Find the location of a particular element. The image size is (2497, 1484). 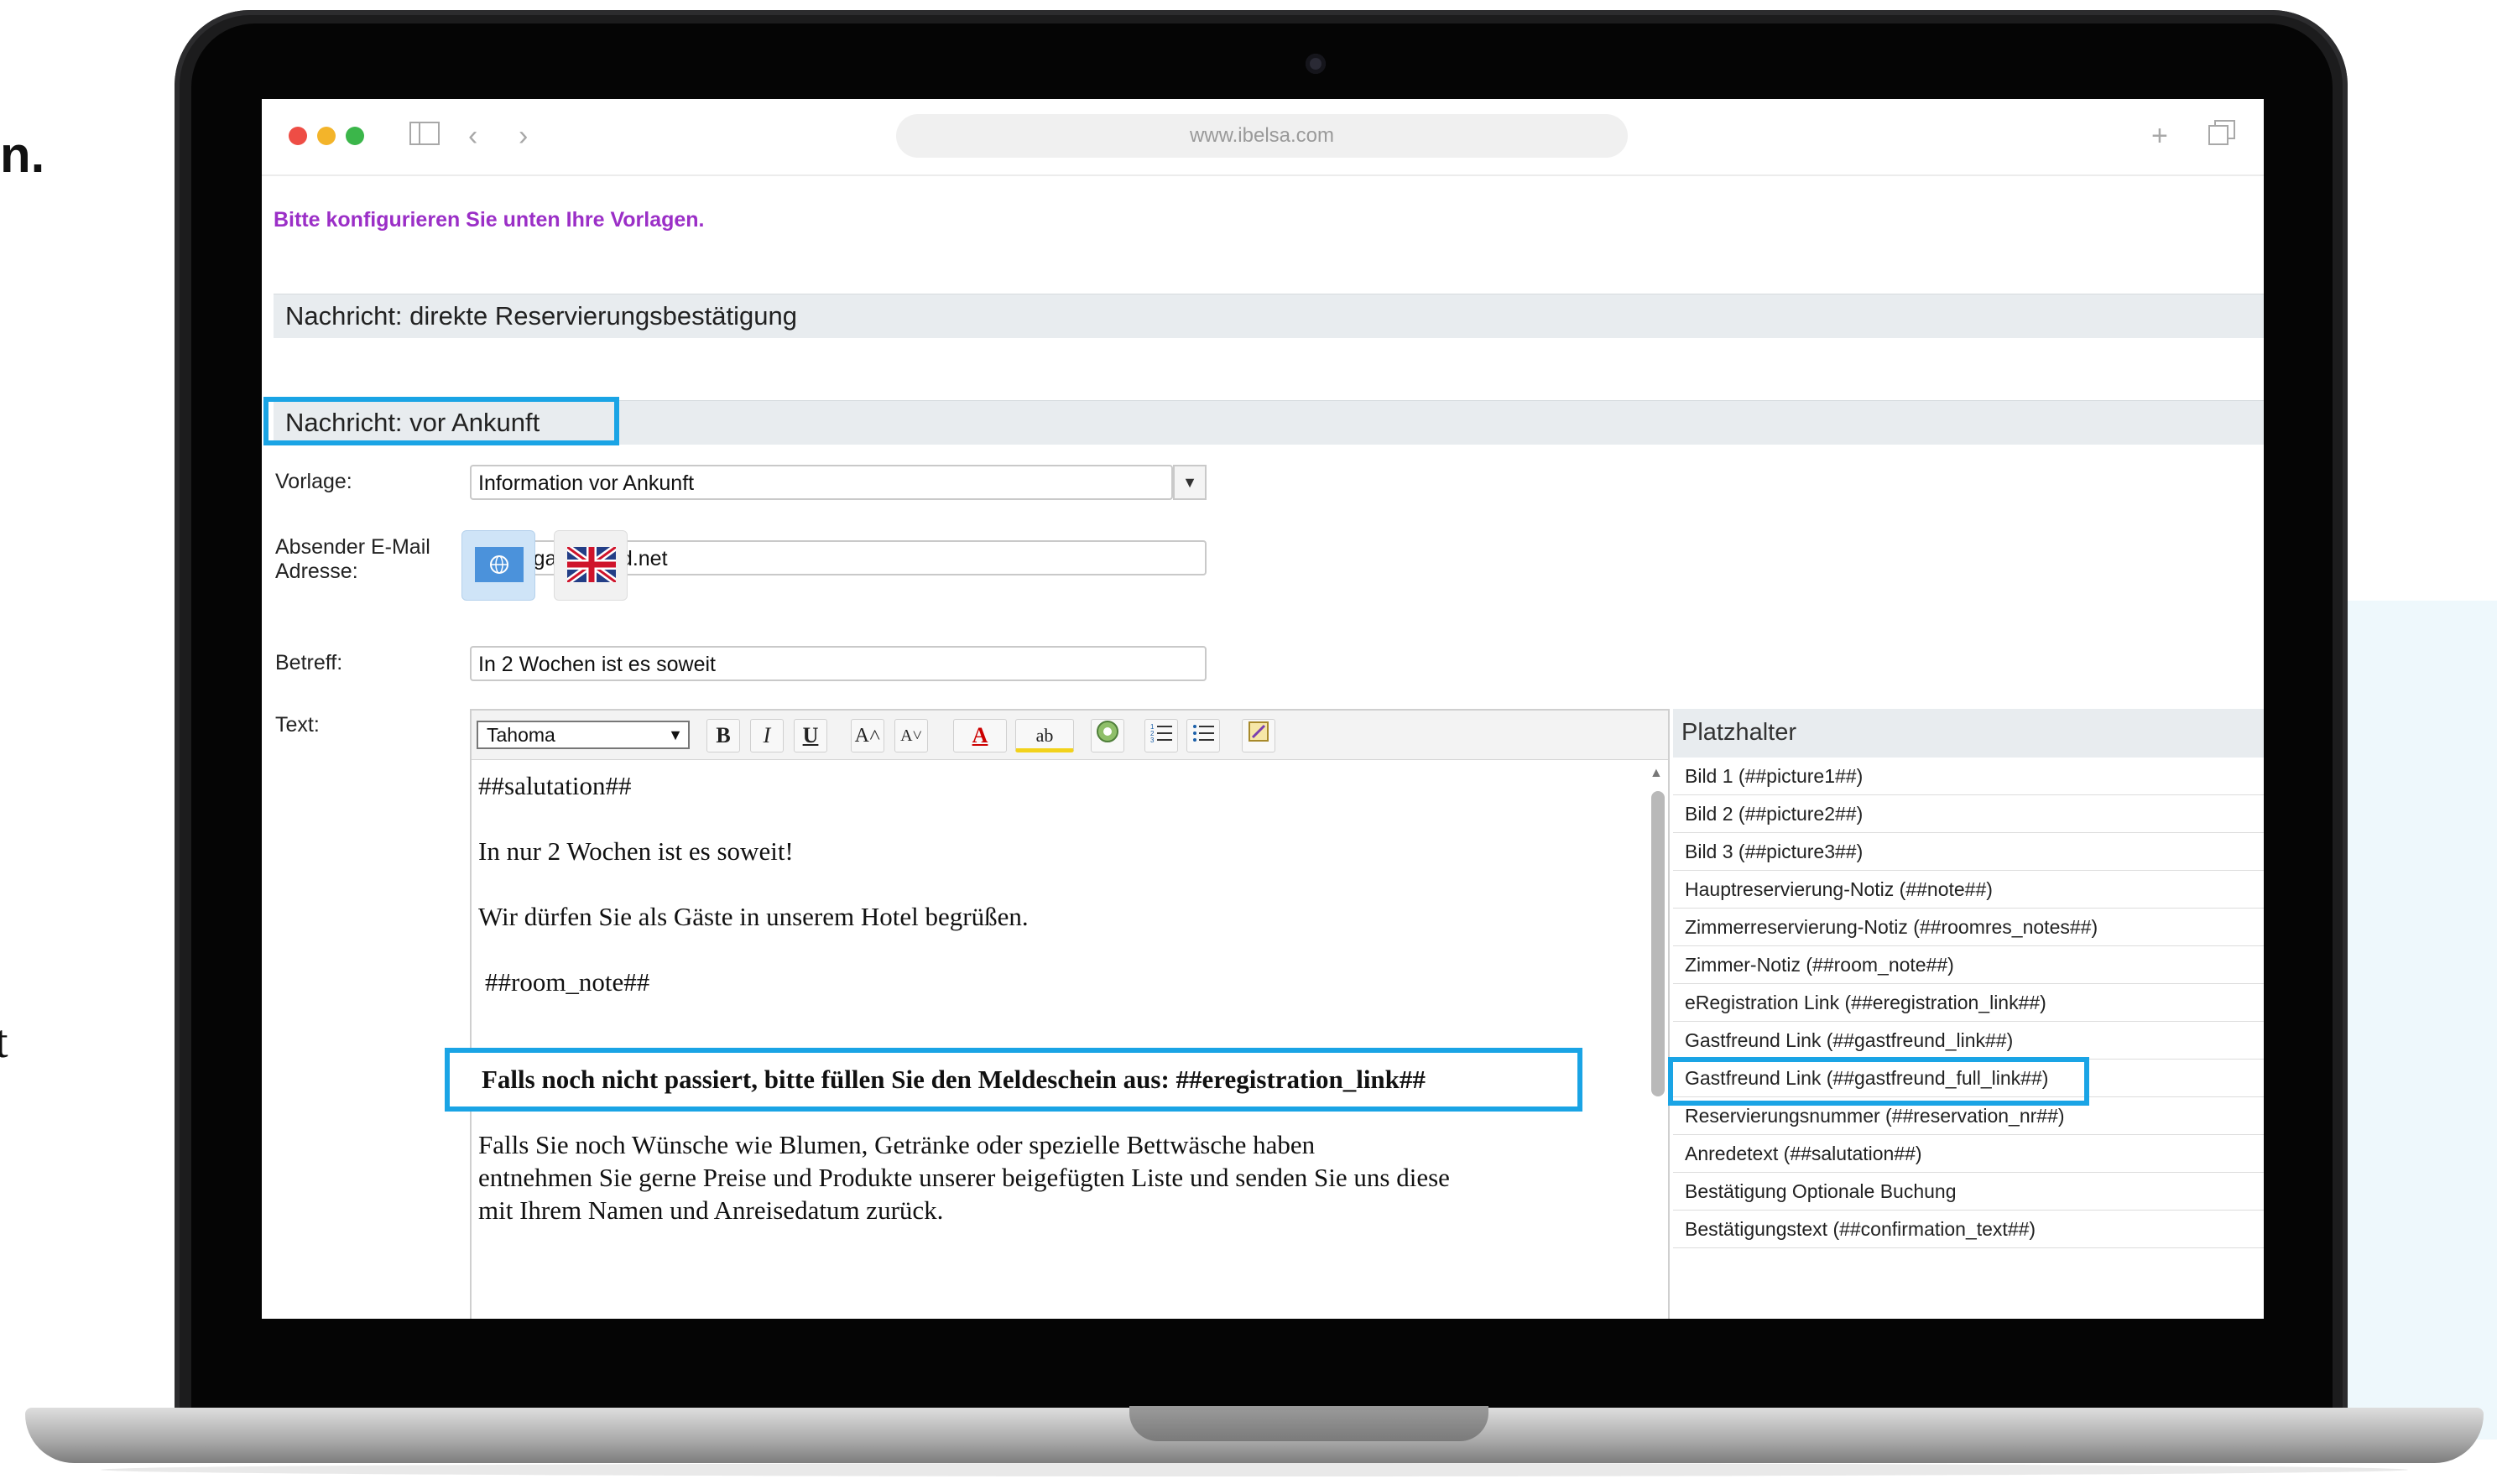

placeholder-item: Zimmer-Notiz (##room_note##) is located at coordinates (1968, 965).